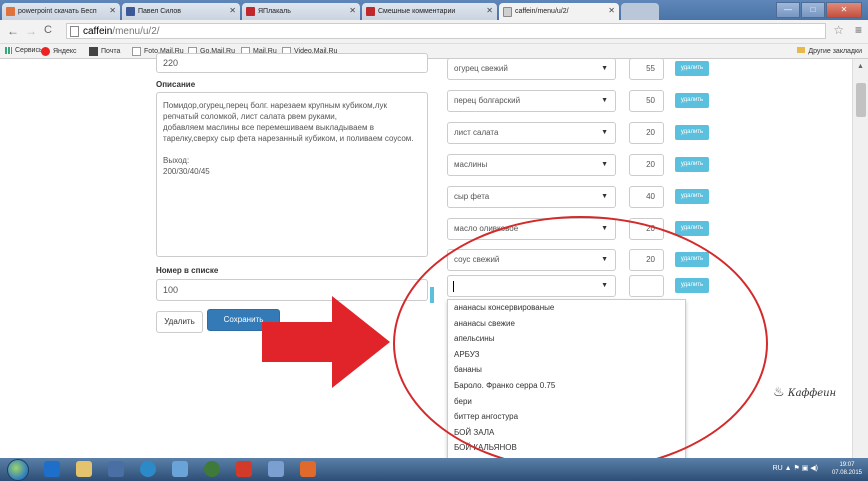 The height and width of the screenshot is (481, 868). Describe the element at coordinates (847, 469) in the screenshot. I see `clock: 19:07 07.08.2015` at that location.